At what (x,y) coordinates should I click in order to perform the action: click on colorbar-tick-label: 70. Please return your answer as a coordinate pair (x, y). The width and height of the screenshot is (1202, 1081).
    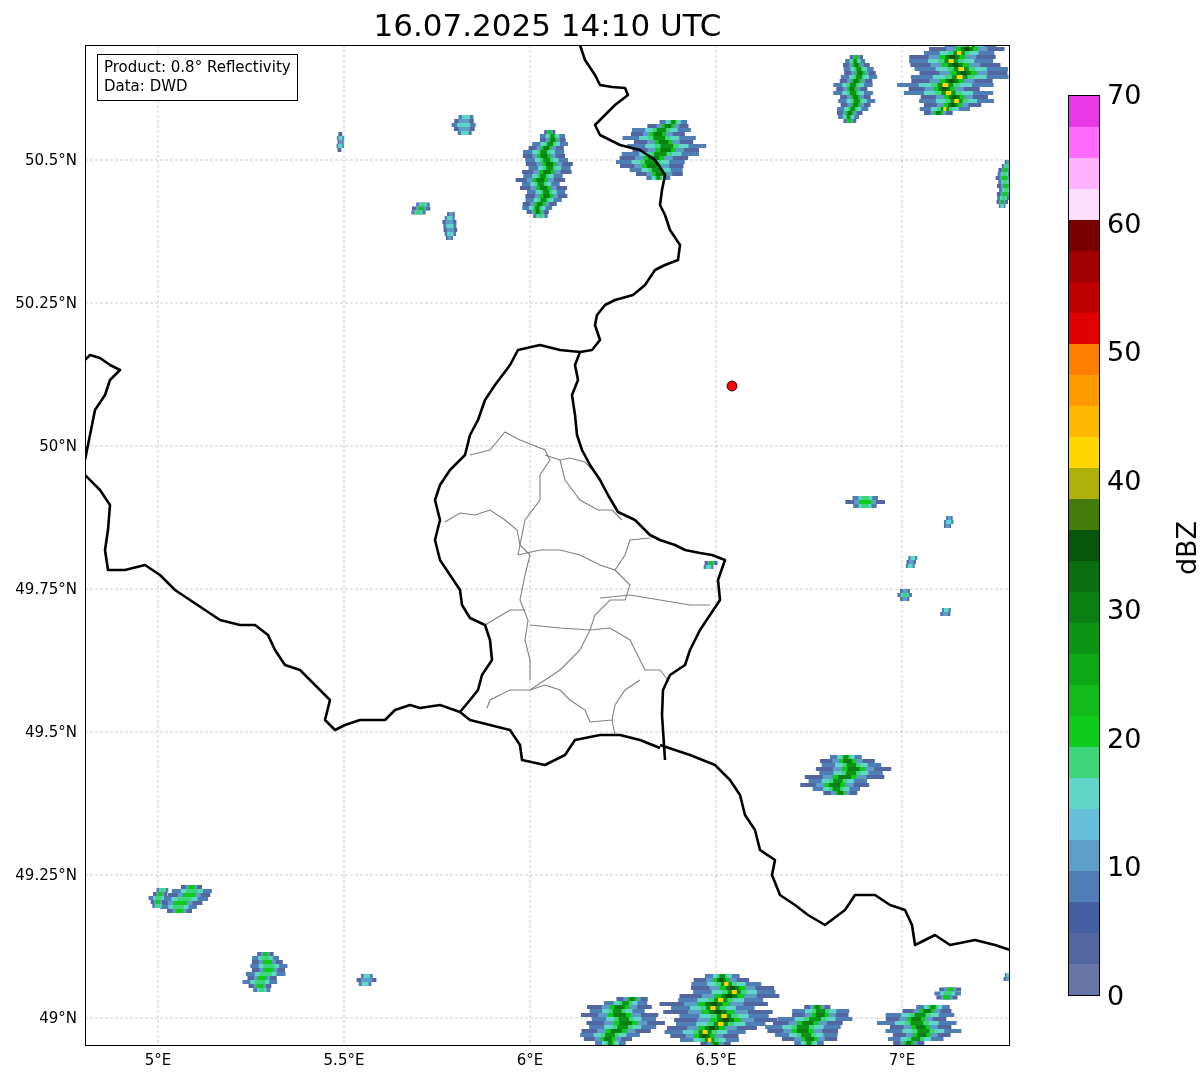
    Looking at the image, I should click on (1124, 95).